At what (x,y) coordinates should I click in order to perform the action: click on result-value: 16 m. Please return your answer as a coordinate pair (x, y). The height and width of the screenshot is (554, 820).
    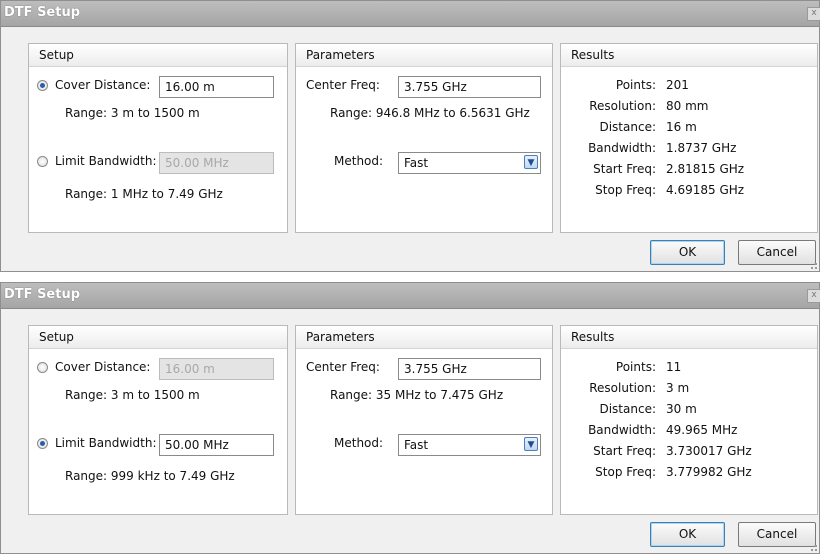
    Looking at the image, I should click on (681, 127).